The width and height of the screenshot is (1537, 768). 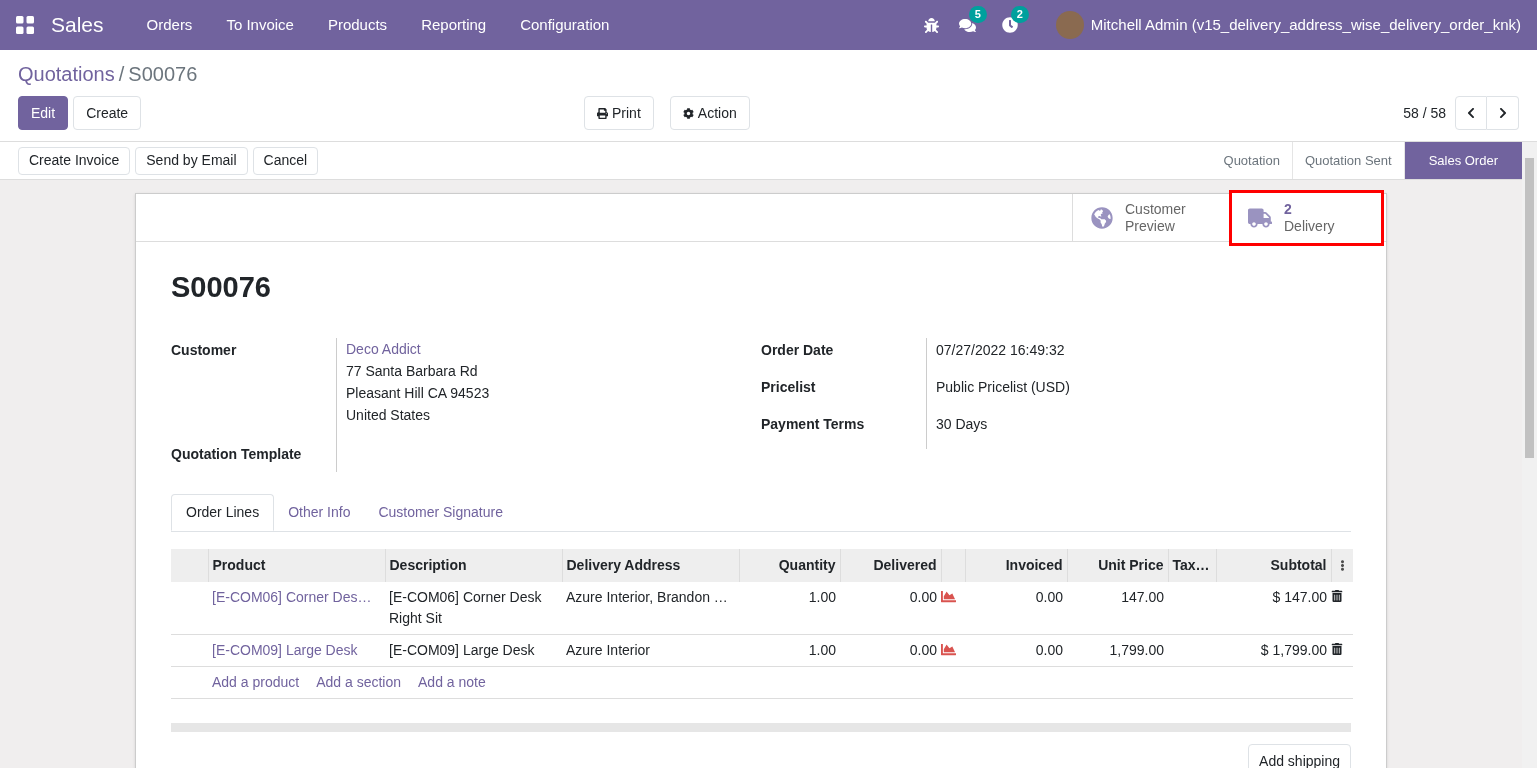 What do you see at coordinates (452, 682) in the screenshot?
I see `add-line-link: Add a note` at bounding box center [452, 682].